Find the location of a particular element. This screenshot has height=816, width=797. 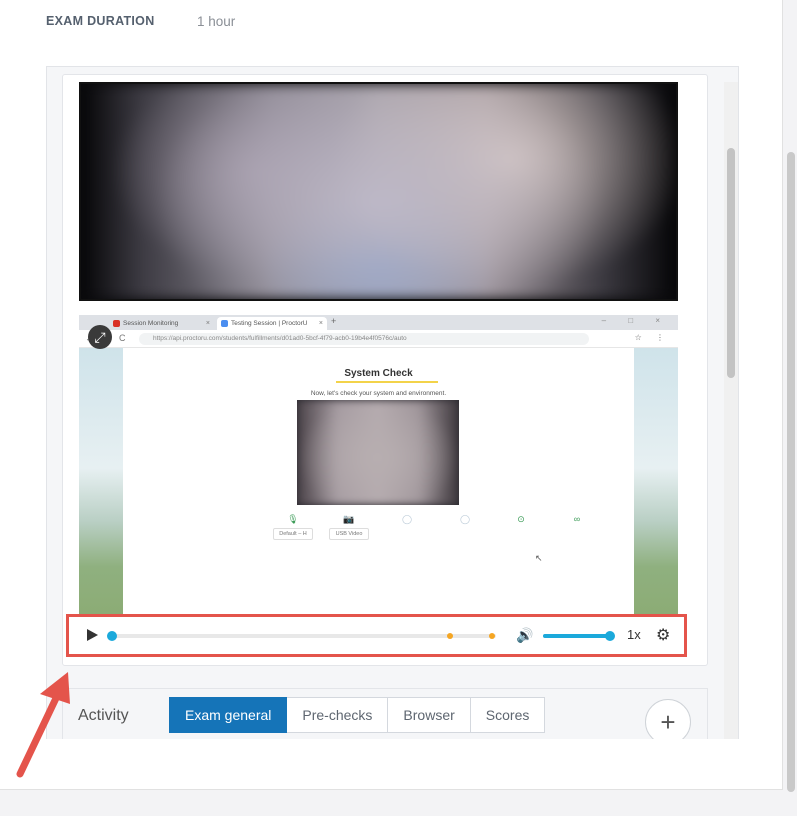

check-5-icon: ⊙ is located at coordinates (521, 519).